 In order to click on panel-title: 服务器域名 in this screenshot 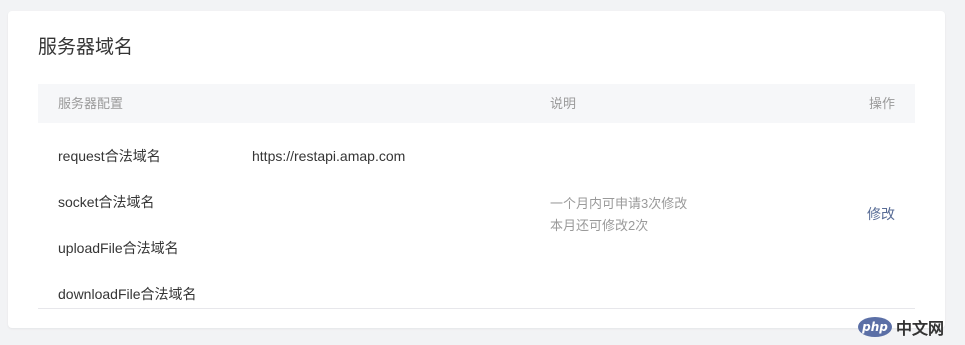, I will do `click(86, 47)`.